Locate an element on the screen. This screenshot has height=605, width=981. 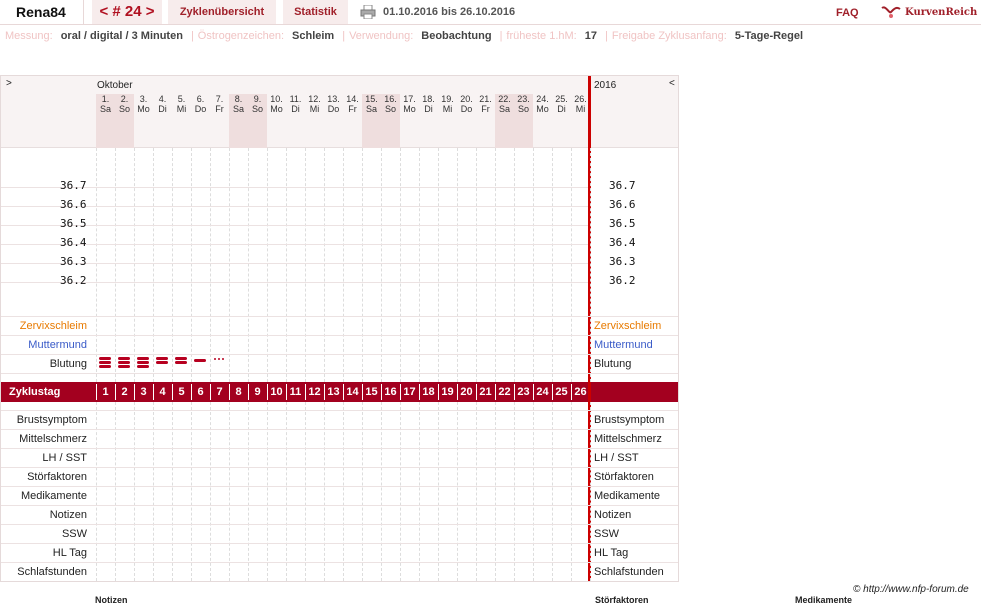
day-header: 1. Sa is located at coordinates (105, 121).